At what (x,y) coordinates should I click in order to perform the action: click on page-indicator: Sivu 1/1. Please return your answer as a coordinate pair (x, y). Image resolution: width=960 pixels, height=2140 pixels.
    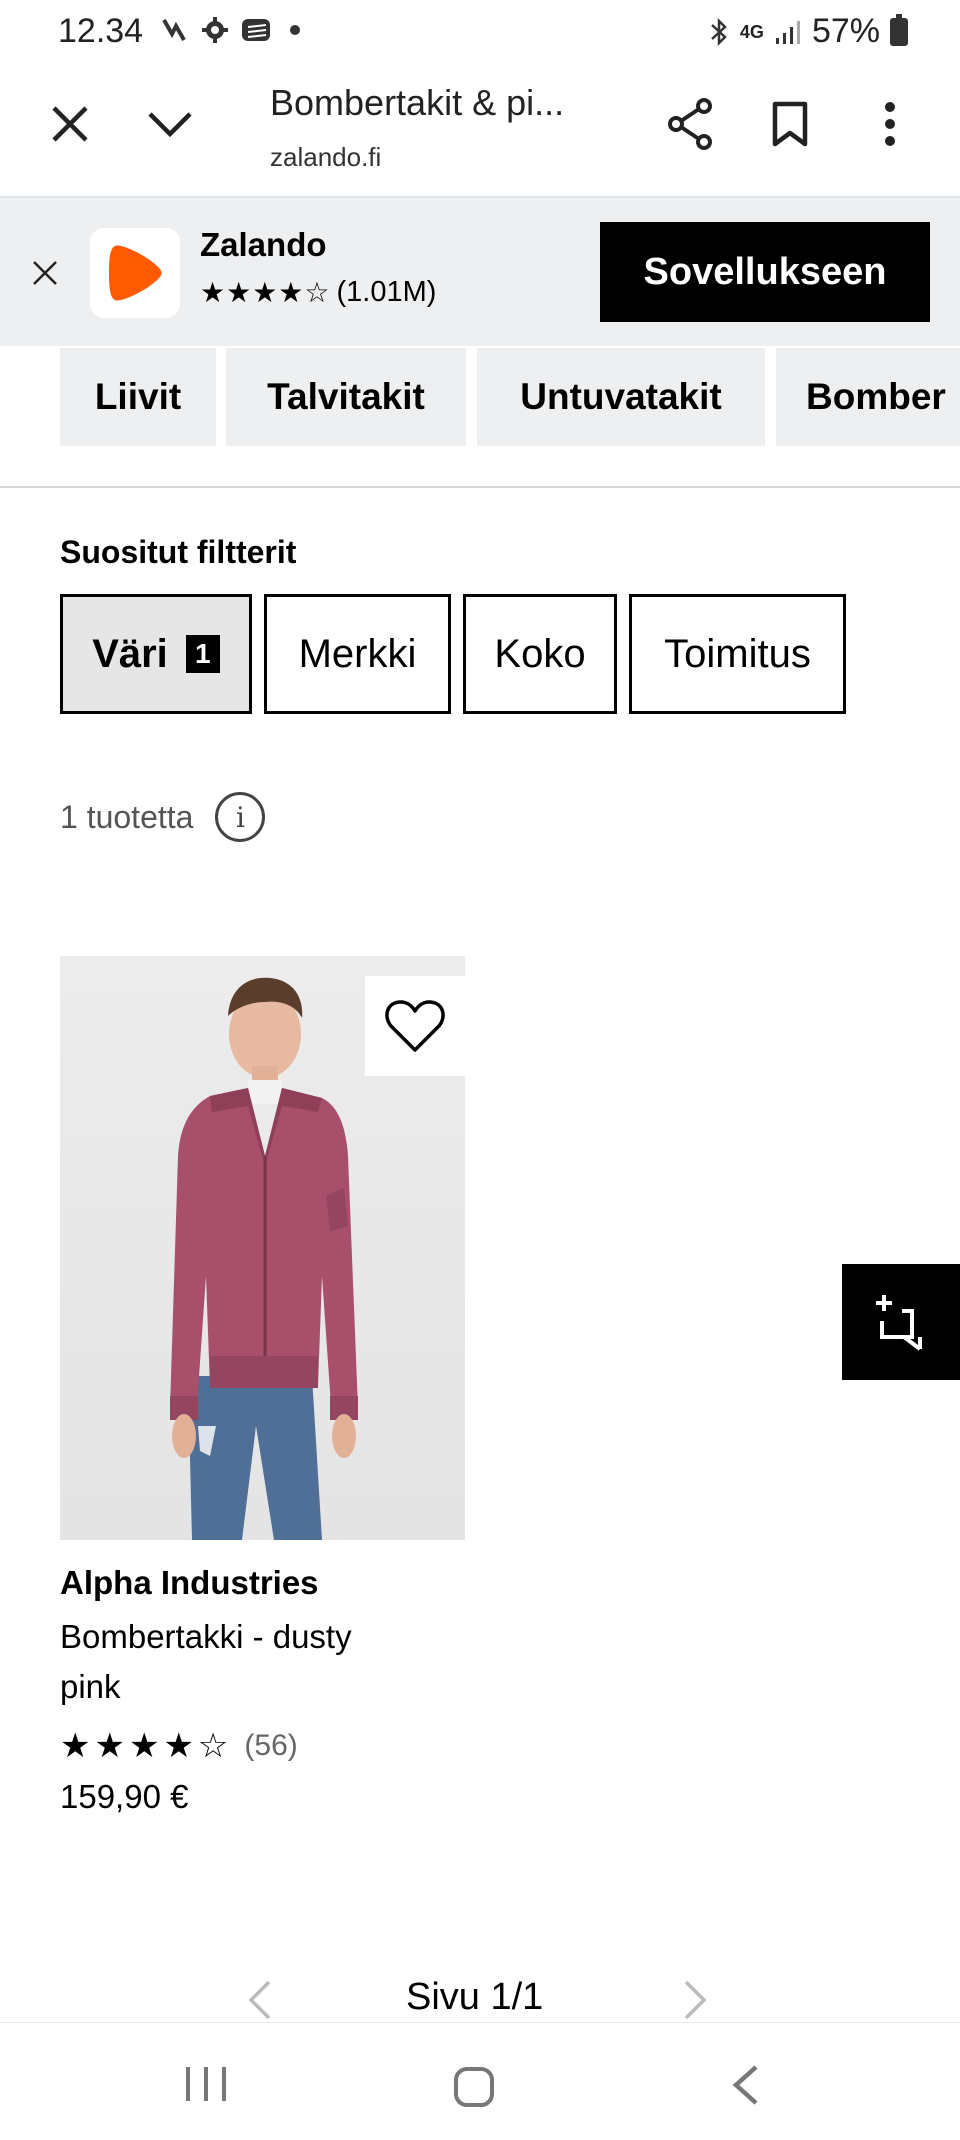
    Looking at the image, I should click on (475, 1997).